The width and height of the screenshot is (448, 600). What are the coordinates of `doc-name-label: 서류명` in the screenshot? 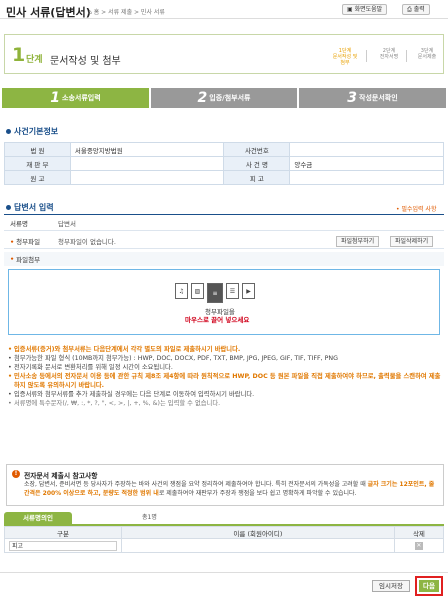 It's located at (19, 223).